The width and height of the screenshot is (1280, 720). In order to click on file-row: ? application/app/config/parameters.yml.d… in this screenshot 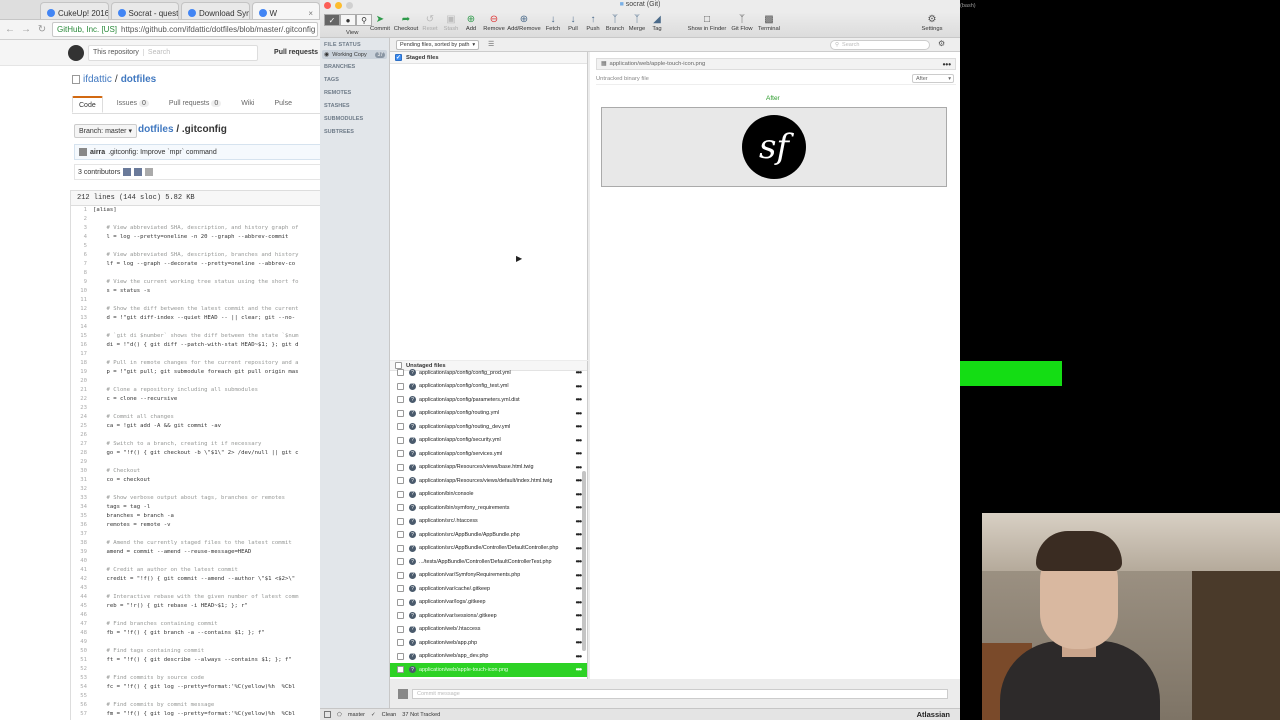, I will do `click(488, 400)`.